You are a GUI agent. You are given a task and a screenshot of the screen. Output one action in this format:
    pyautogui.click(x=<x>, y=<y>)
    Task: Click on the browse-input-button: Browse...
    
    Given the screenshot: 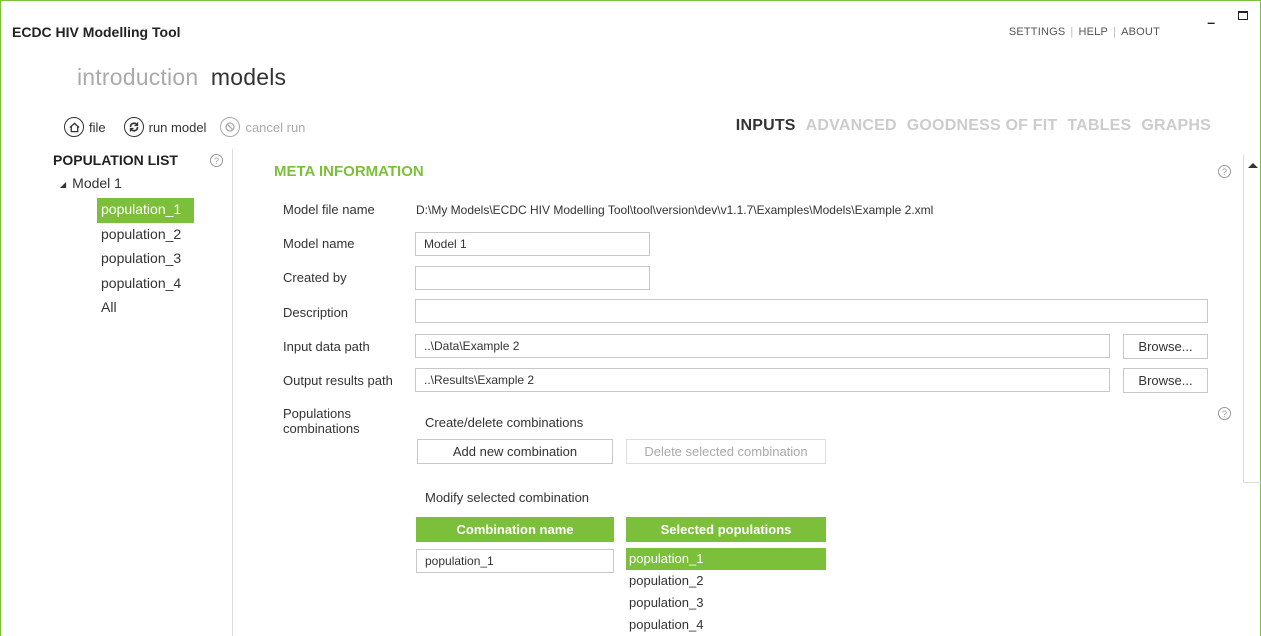 What is the action you would take?
    pyautogui.click(x=1165, y=346)
    